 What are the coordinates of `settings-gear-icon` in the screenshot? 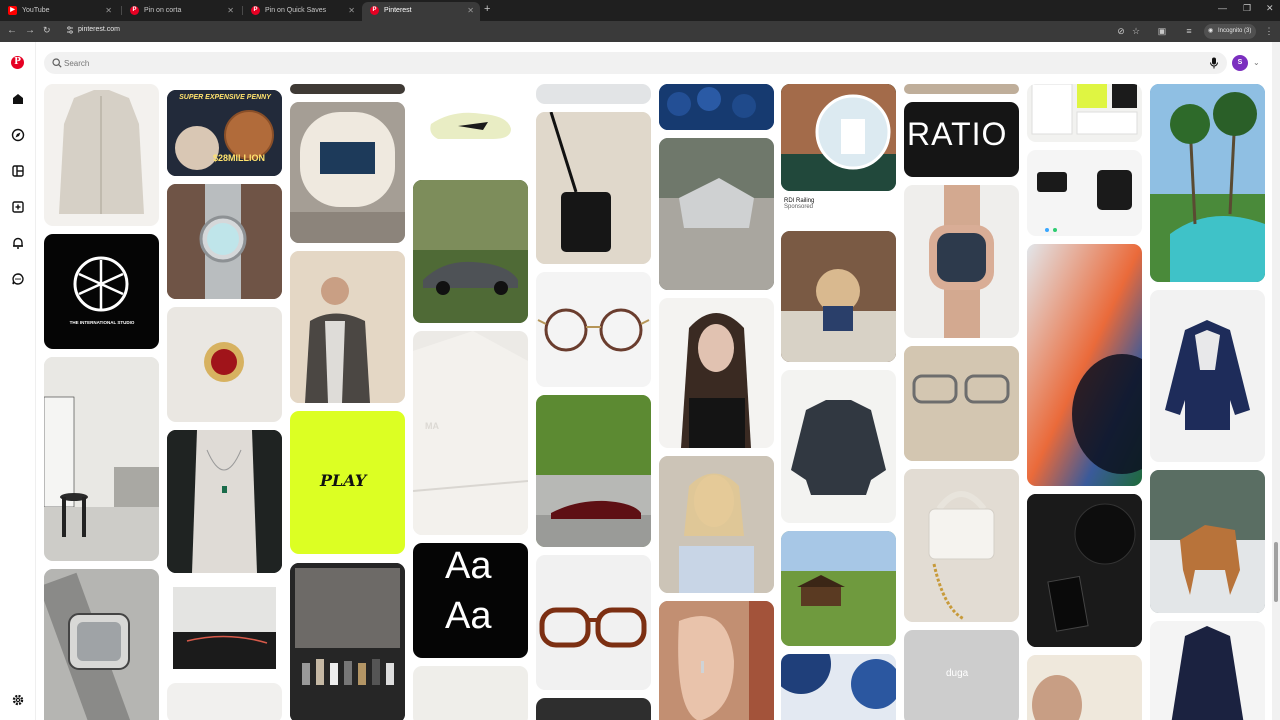 It's located at (18, 700).